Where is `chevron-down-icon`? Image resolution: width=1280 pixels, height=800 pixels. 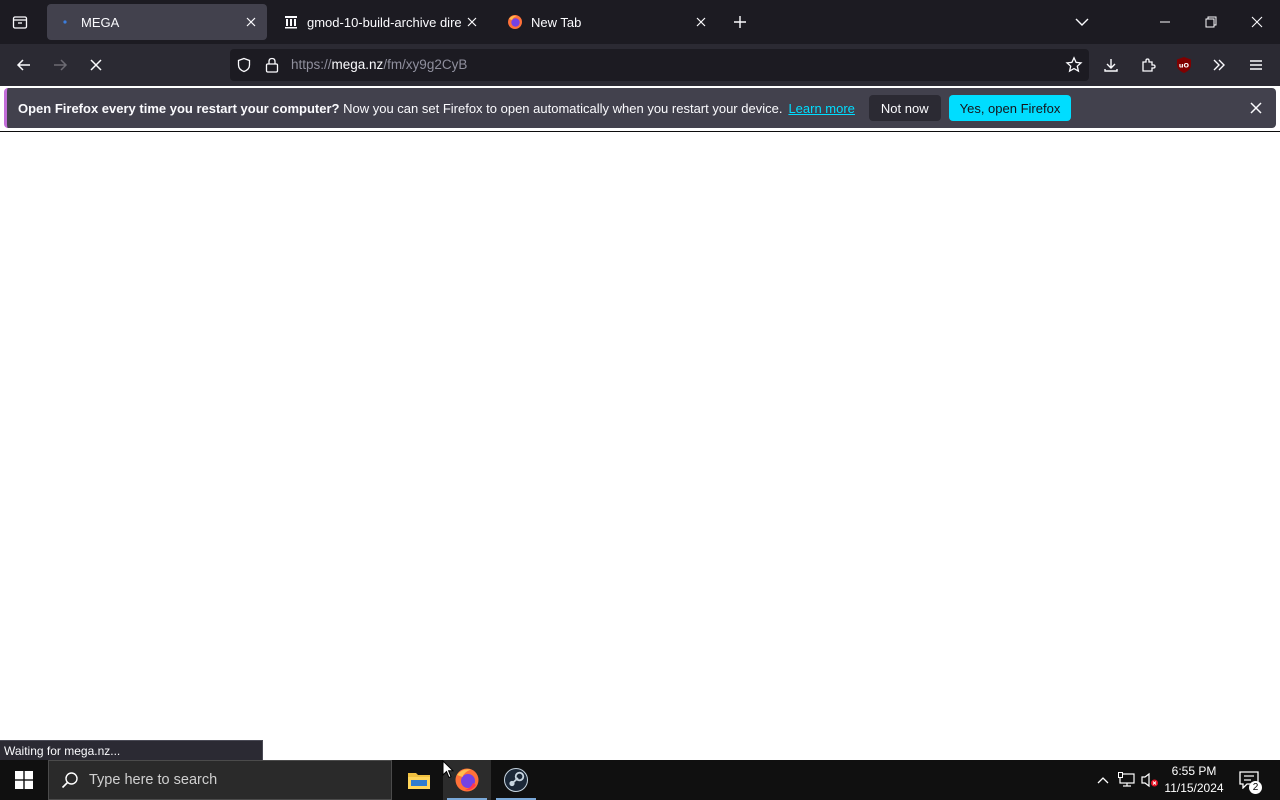 chevron-down-icon is located at coordinates (1082, 22).